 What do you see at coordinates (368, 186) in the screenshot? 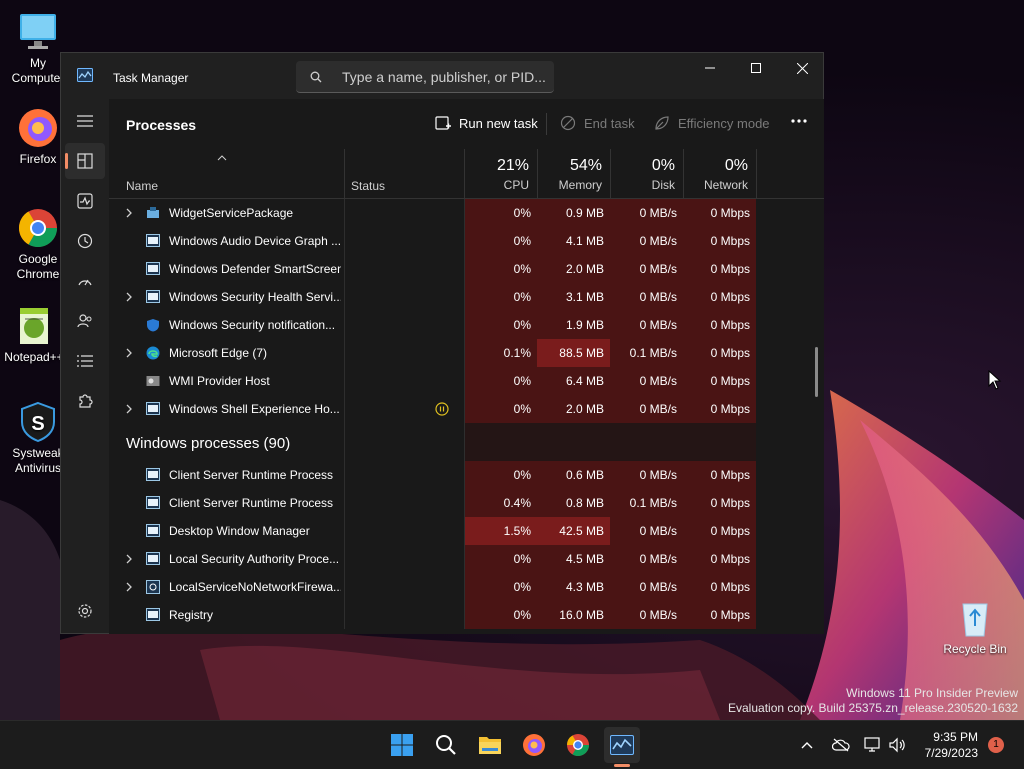
I see `column-status-label: Status` at bounding box center [368, 186].